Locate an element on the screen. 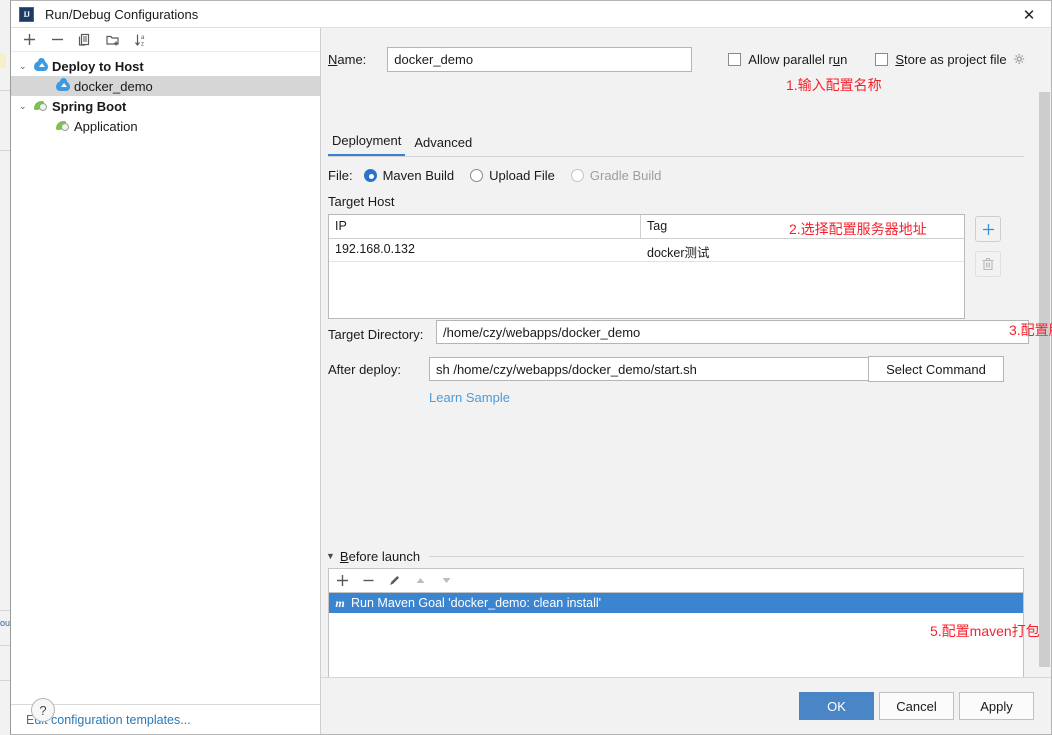 This screenshot has width=1052, height=735. background-window: ou is located at coordinates (5, 367).